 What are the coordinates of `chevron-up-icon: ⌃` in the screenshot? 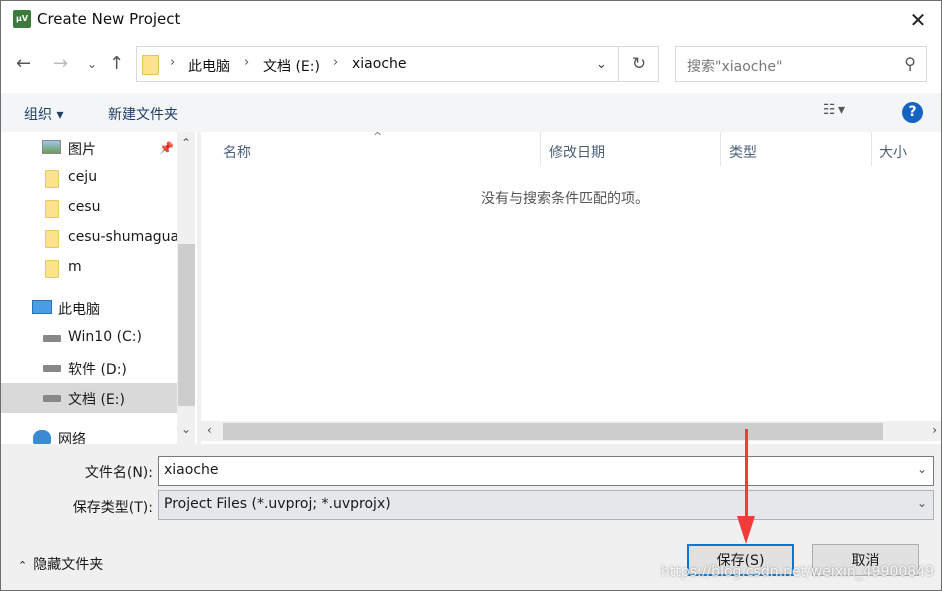 It's located at (23, 565).